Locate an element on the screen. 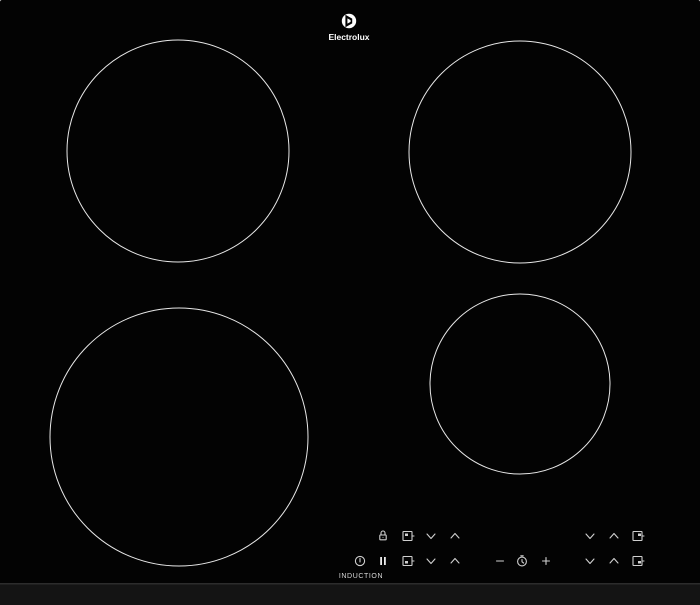 The width and height of the screenshot is (700, 605). electrolux-logo-icon is located at coordinates (349, 21).